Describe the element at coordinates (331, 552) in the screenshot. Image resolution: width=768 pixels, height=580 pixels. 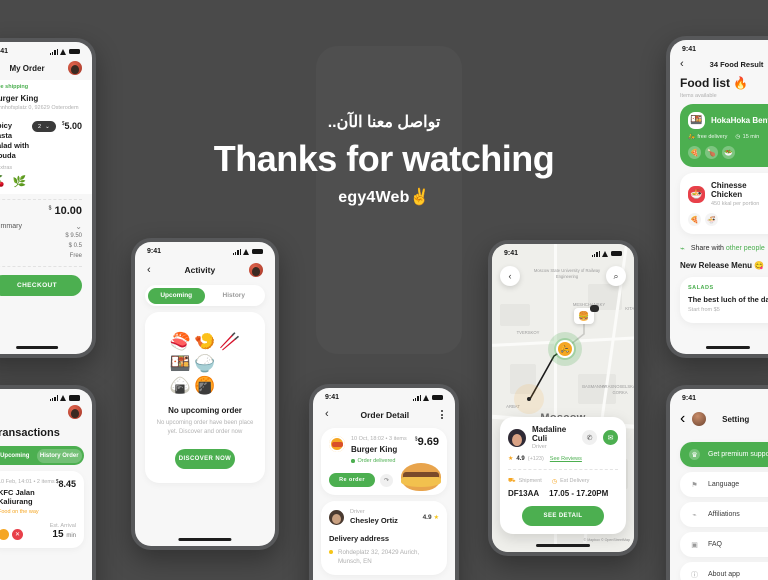
I see `location-dot-icon` at that location.